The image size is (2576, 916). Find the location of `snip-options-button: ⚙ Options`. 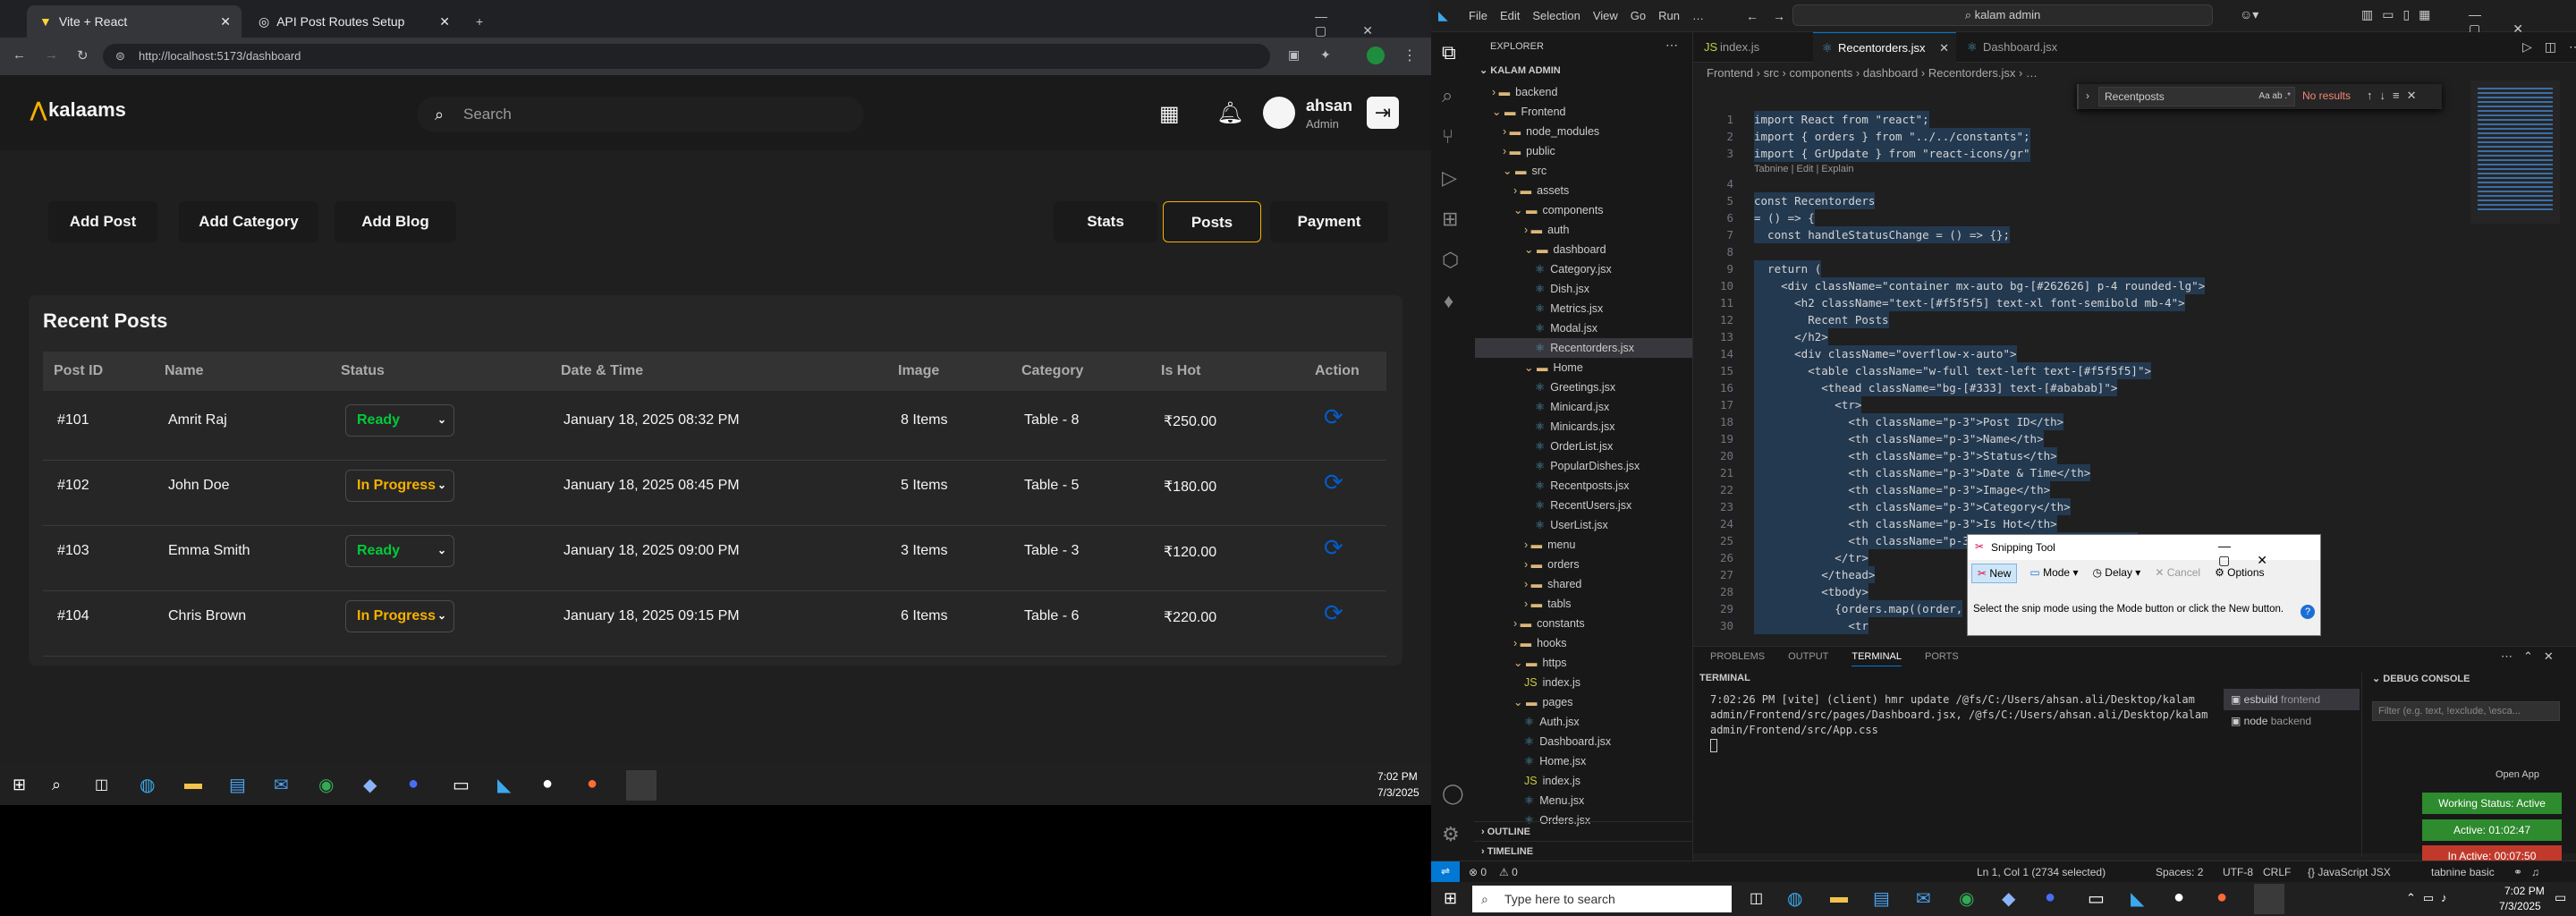

snip-options-button: ⚙ Options is located at coordinates (2239, 573).